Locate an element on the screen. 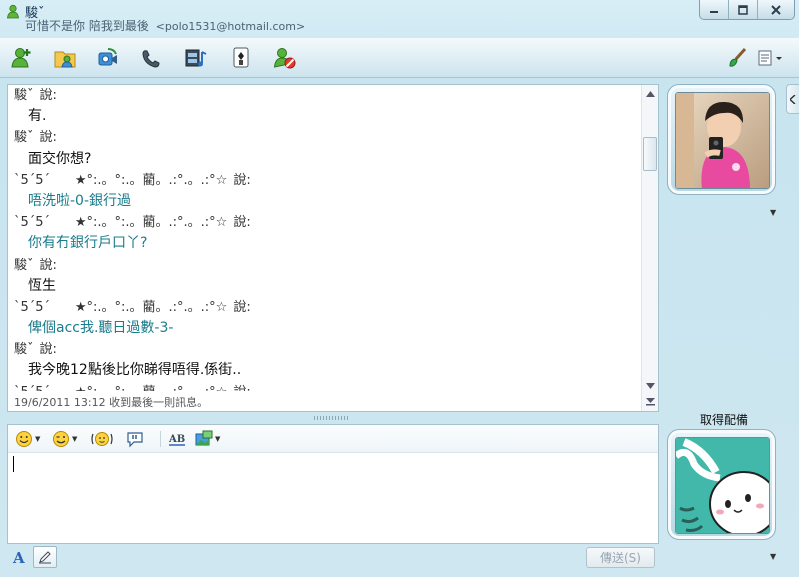  nudge-button is located at coordinates (102, 439).